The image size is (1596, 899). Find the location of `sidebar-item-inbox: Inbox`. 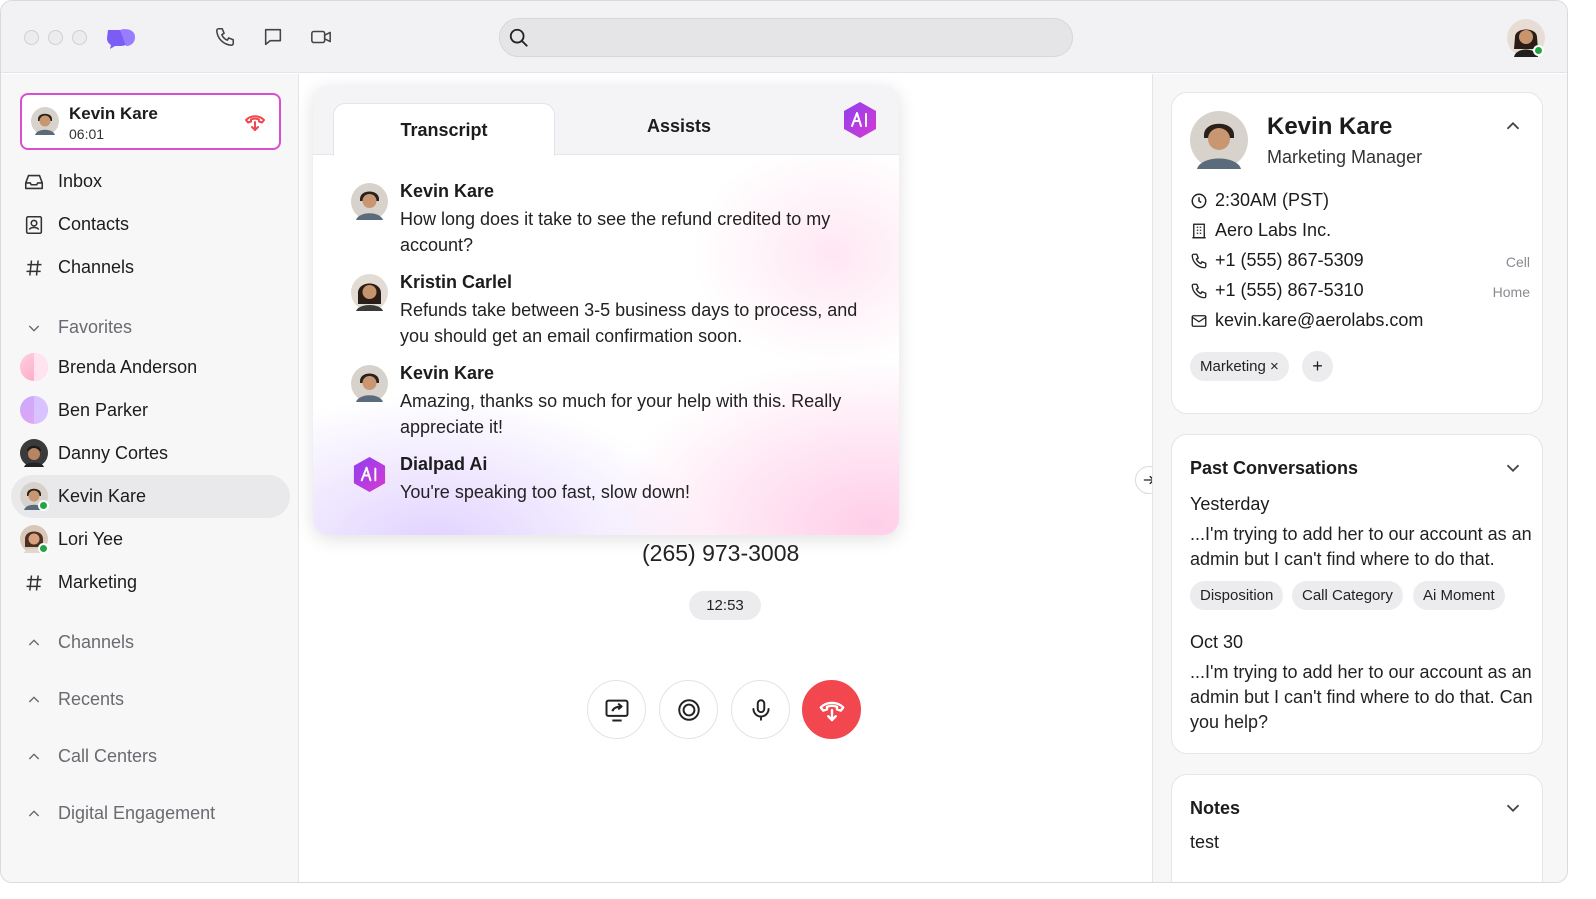

sidebar-item-inbox: Inbox is located at coordinates (150, 181).